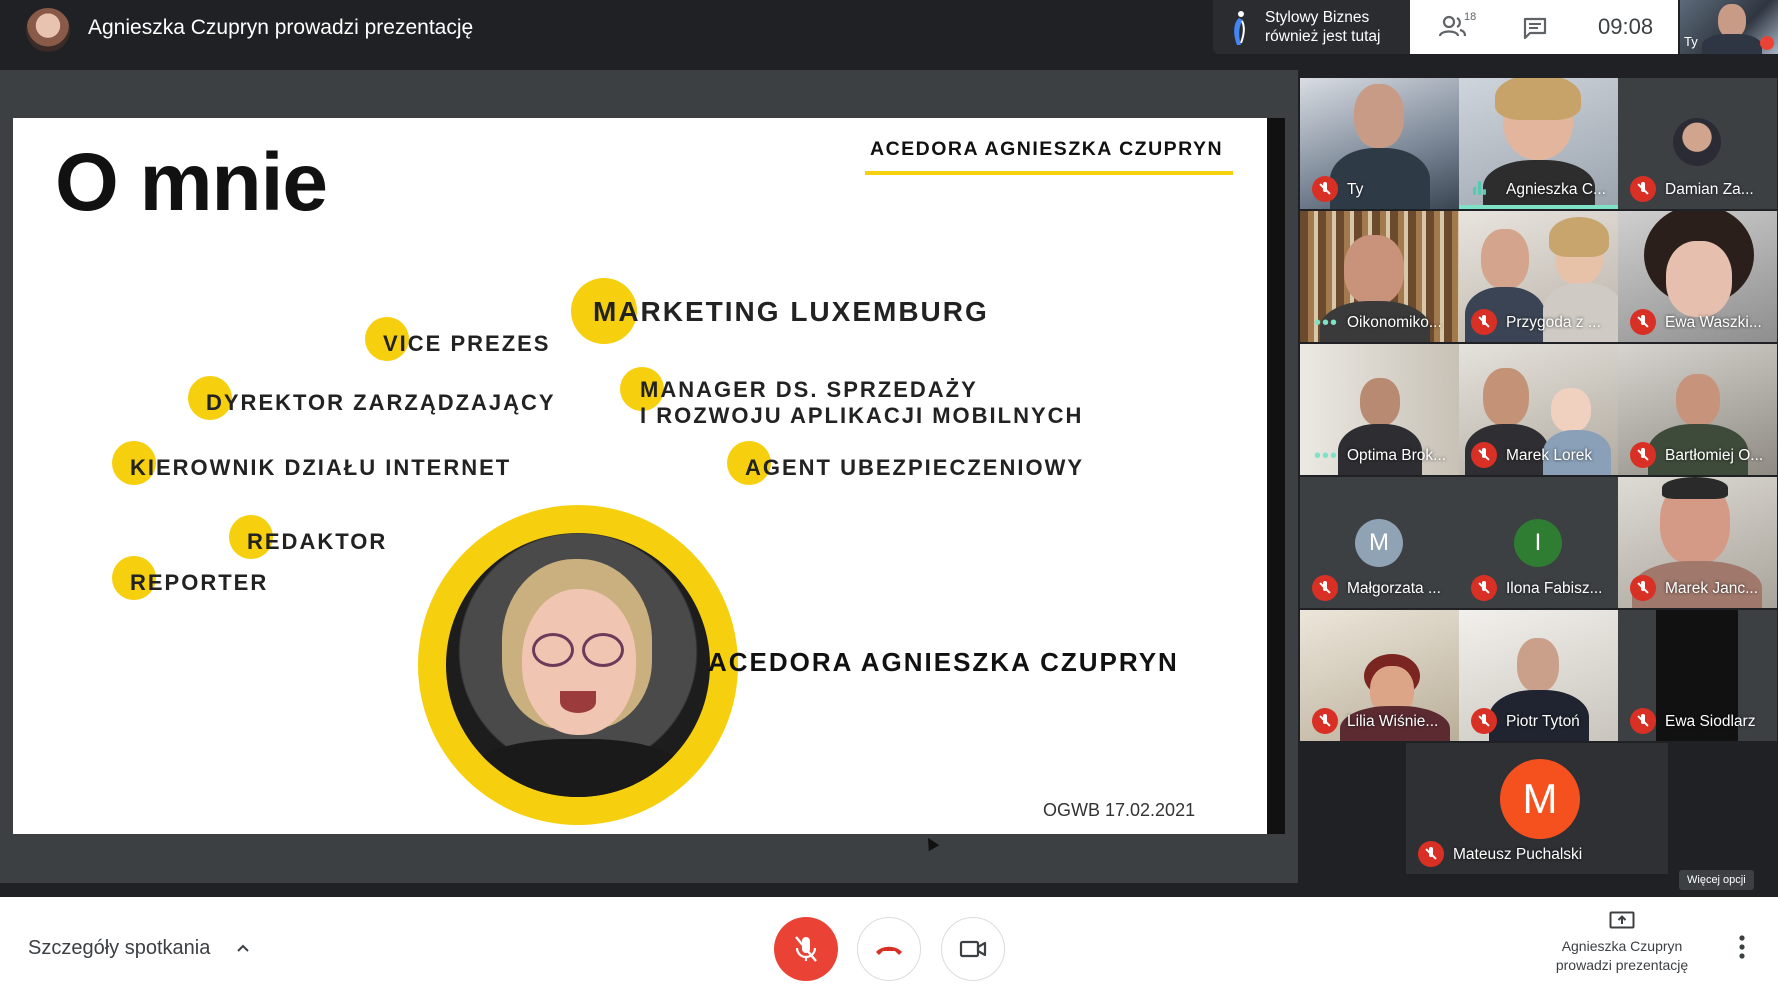 Image resolution: width=1778 pixels, height=1000 pixels. What do you see at coordinates (48, 30) in the screenshot?
I see `presenter-avatar` at bounding box center [48, 30].